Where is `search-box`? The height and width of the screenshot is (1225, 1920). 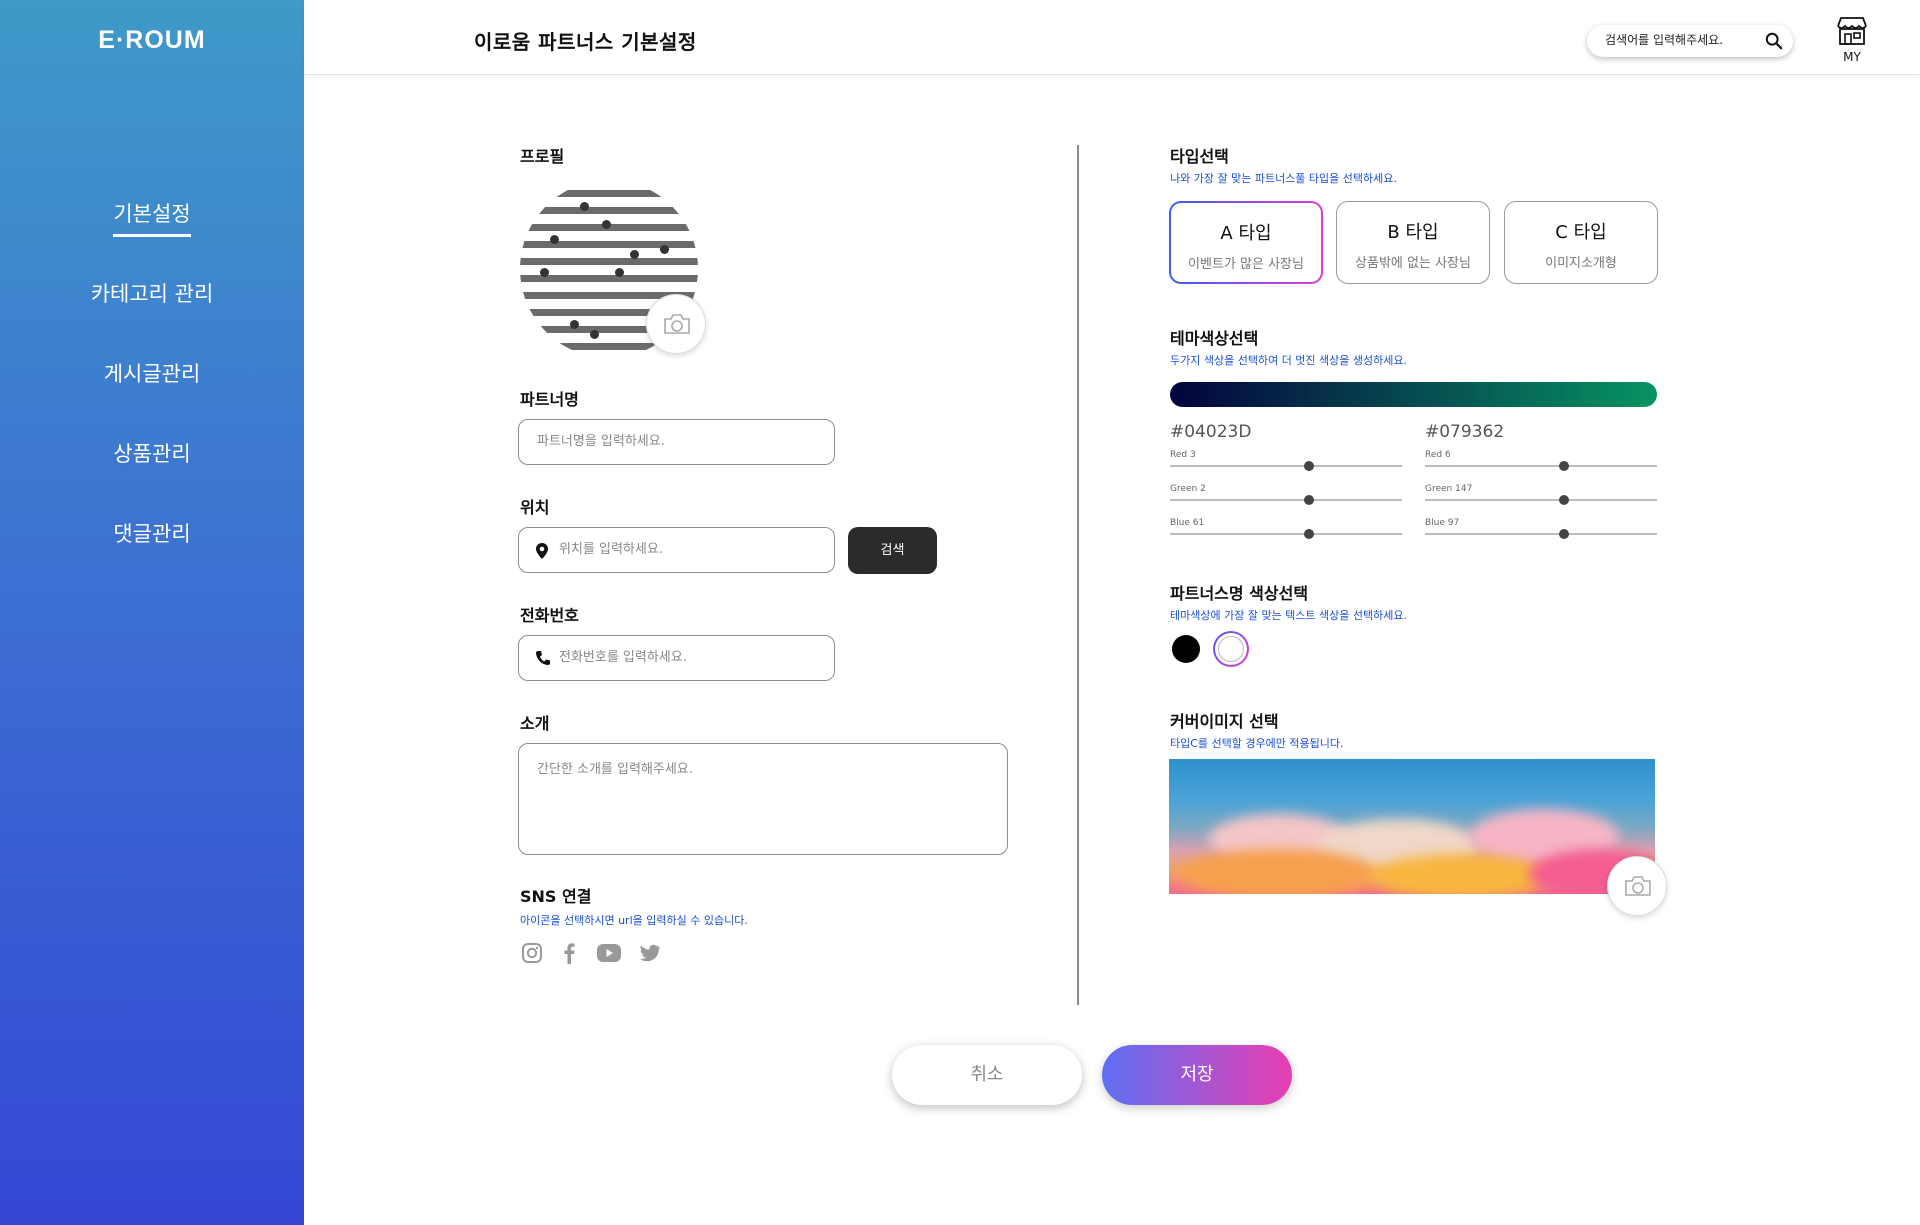
search-box is located at coordinates (1690, 41).